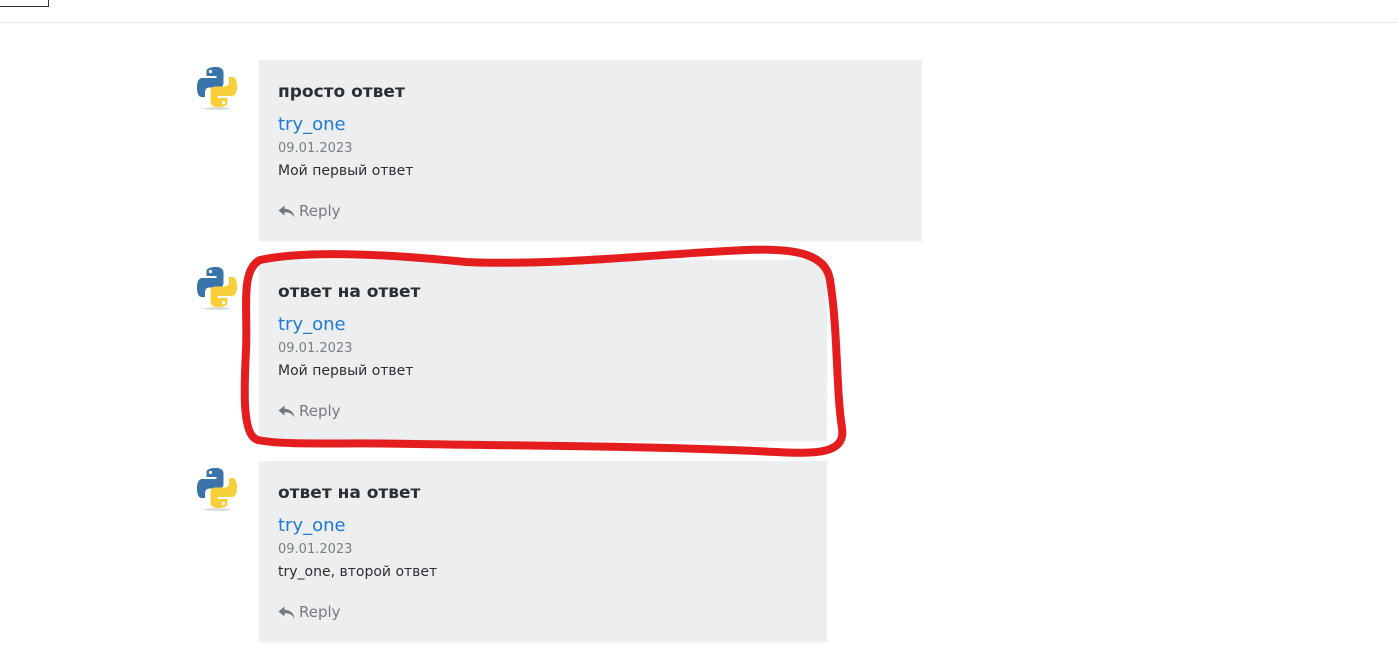 The image size is (1398, 645). What do you see at coordinates (341, 92) in the screenshot?
I see `comment-title: просто ответ` at bounding box center [341, 92].